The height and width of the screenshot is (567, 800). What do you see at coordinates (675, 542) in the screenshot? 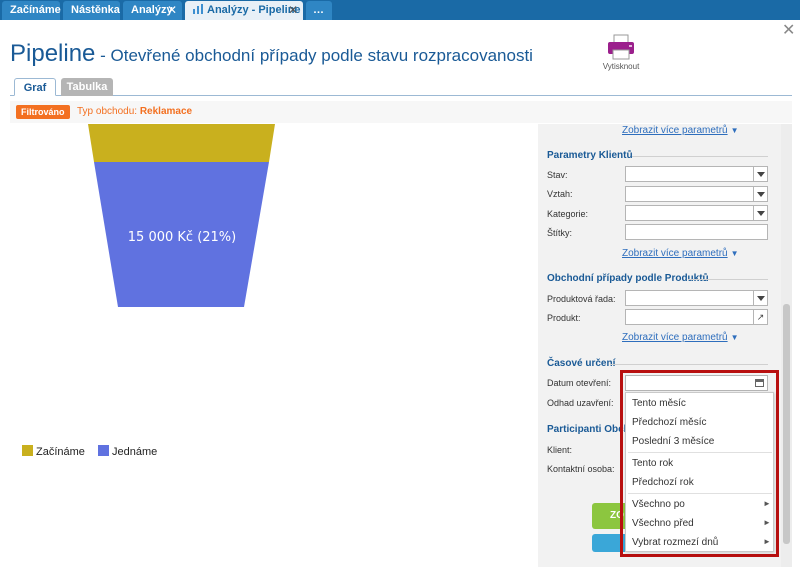
I see `menu-item-label: Vybrat rozmezí dnů` at bounding box center [675, 542].